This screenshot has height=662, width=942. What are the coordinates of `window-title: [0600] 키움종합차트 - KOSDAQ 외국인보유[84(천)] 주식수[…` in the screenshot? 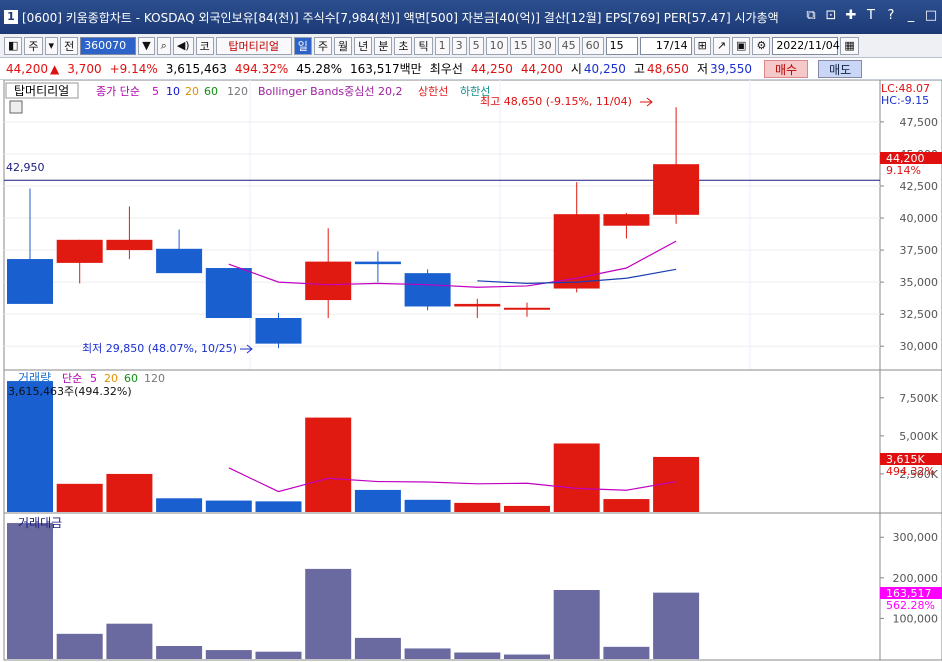 It's located at (400, 17).